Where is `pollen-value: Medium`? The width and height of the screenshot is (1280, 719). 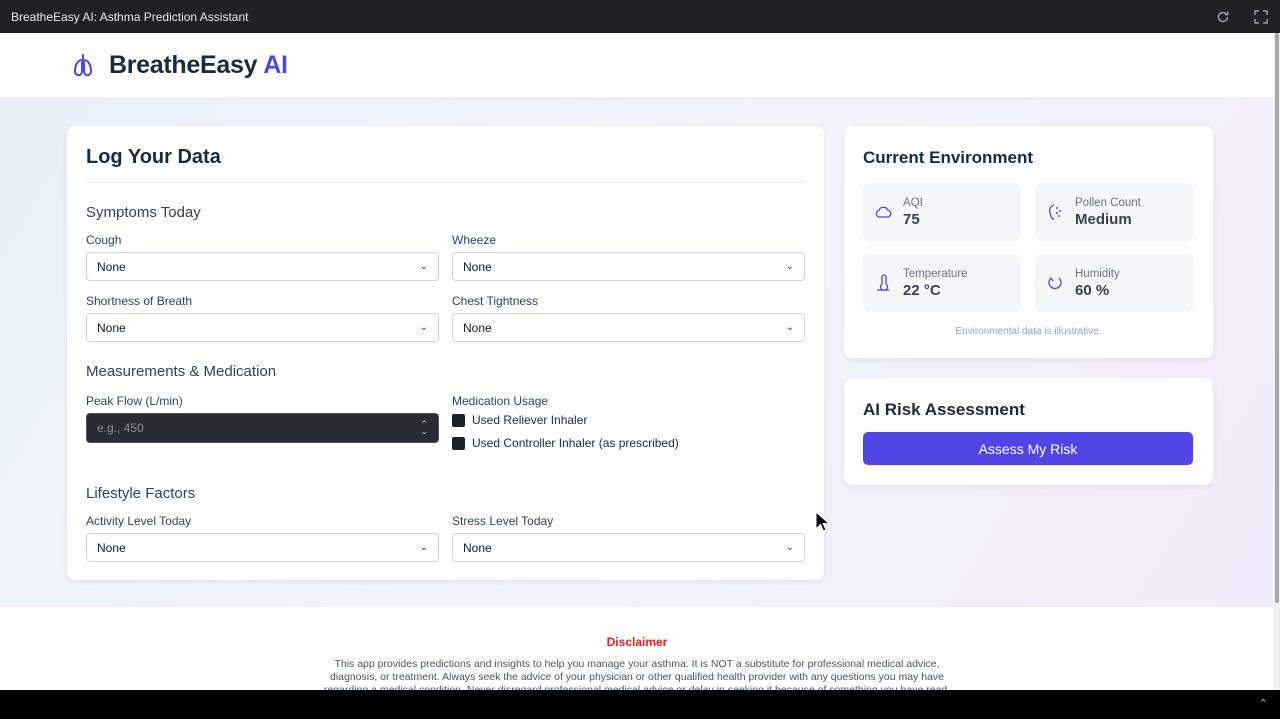
pollen-value: Medium is located at coordinates (1103, 219).